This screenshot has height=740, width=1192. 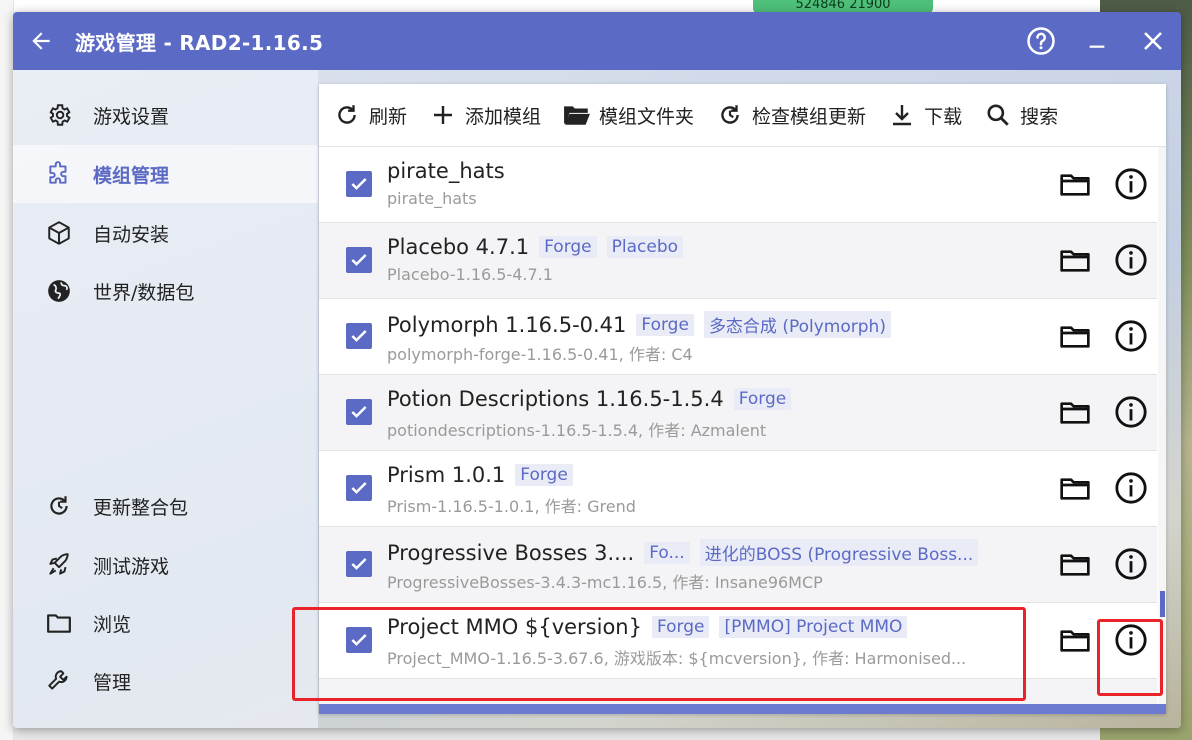 I want to click on sidebar-item-label: 管理, so click(x=112, y=682).